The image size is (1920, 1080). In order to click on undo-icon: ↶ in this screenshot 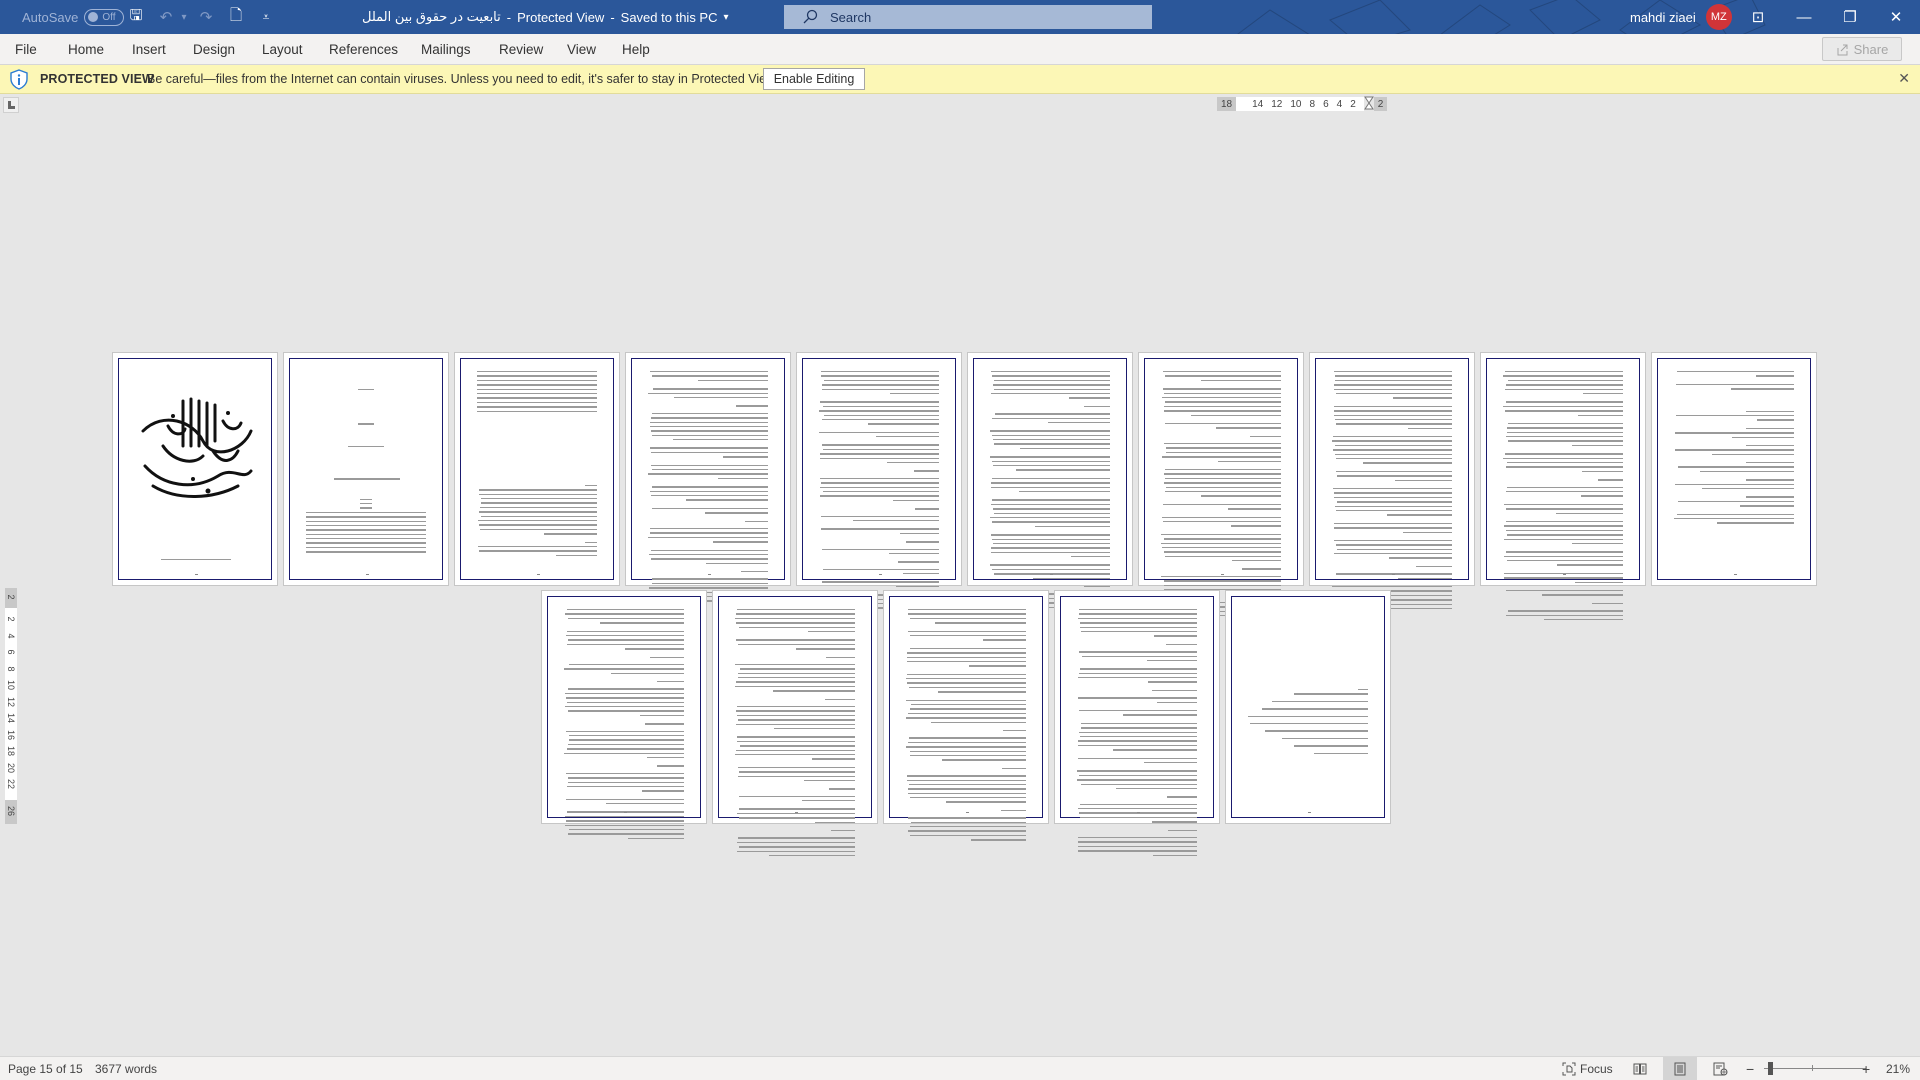, I will do `click(166, 17)`.